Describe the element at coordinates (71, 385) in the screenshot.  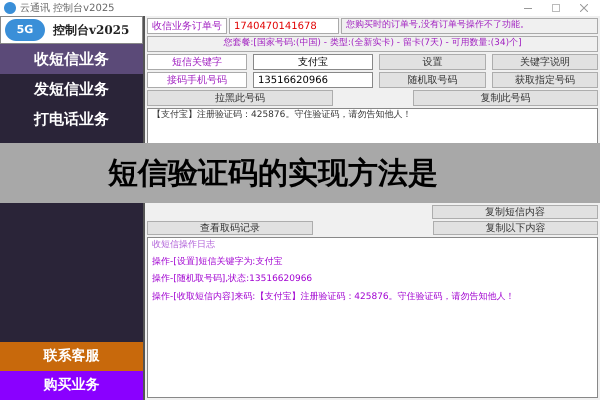
I see `sidebar-button: 购买业务` at that location.